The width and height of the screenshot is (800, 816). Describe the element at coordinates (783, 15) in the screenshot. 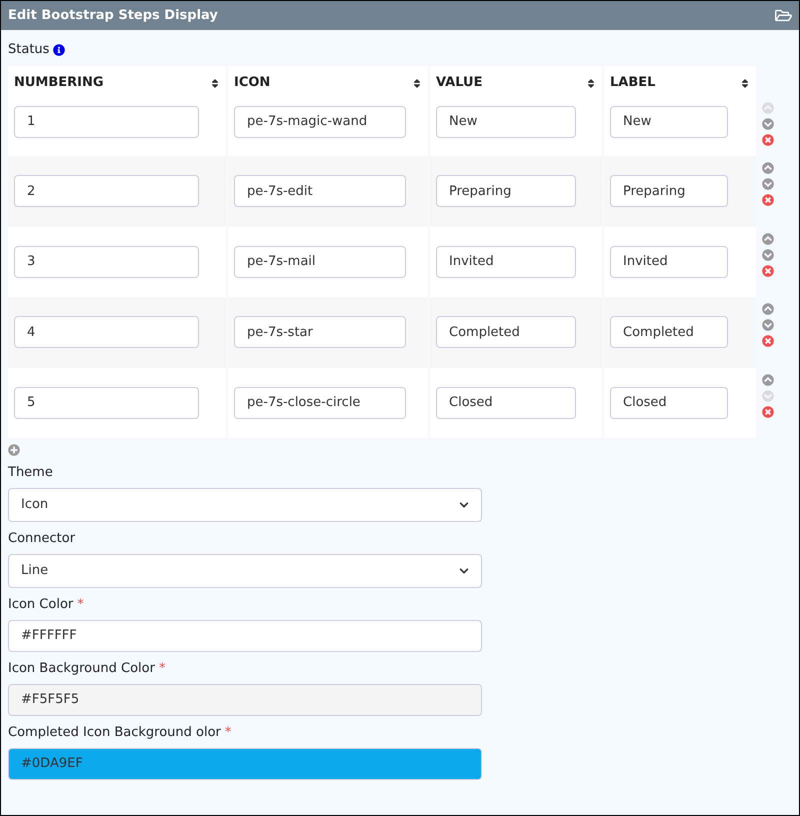

I see `folder-icon` at that location.